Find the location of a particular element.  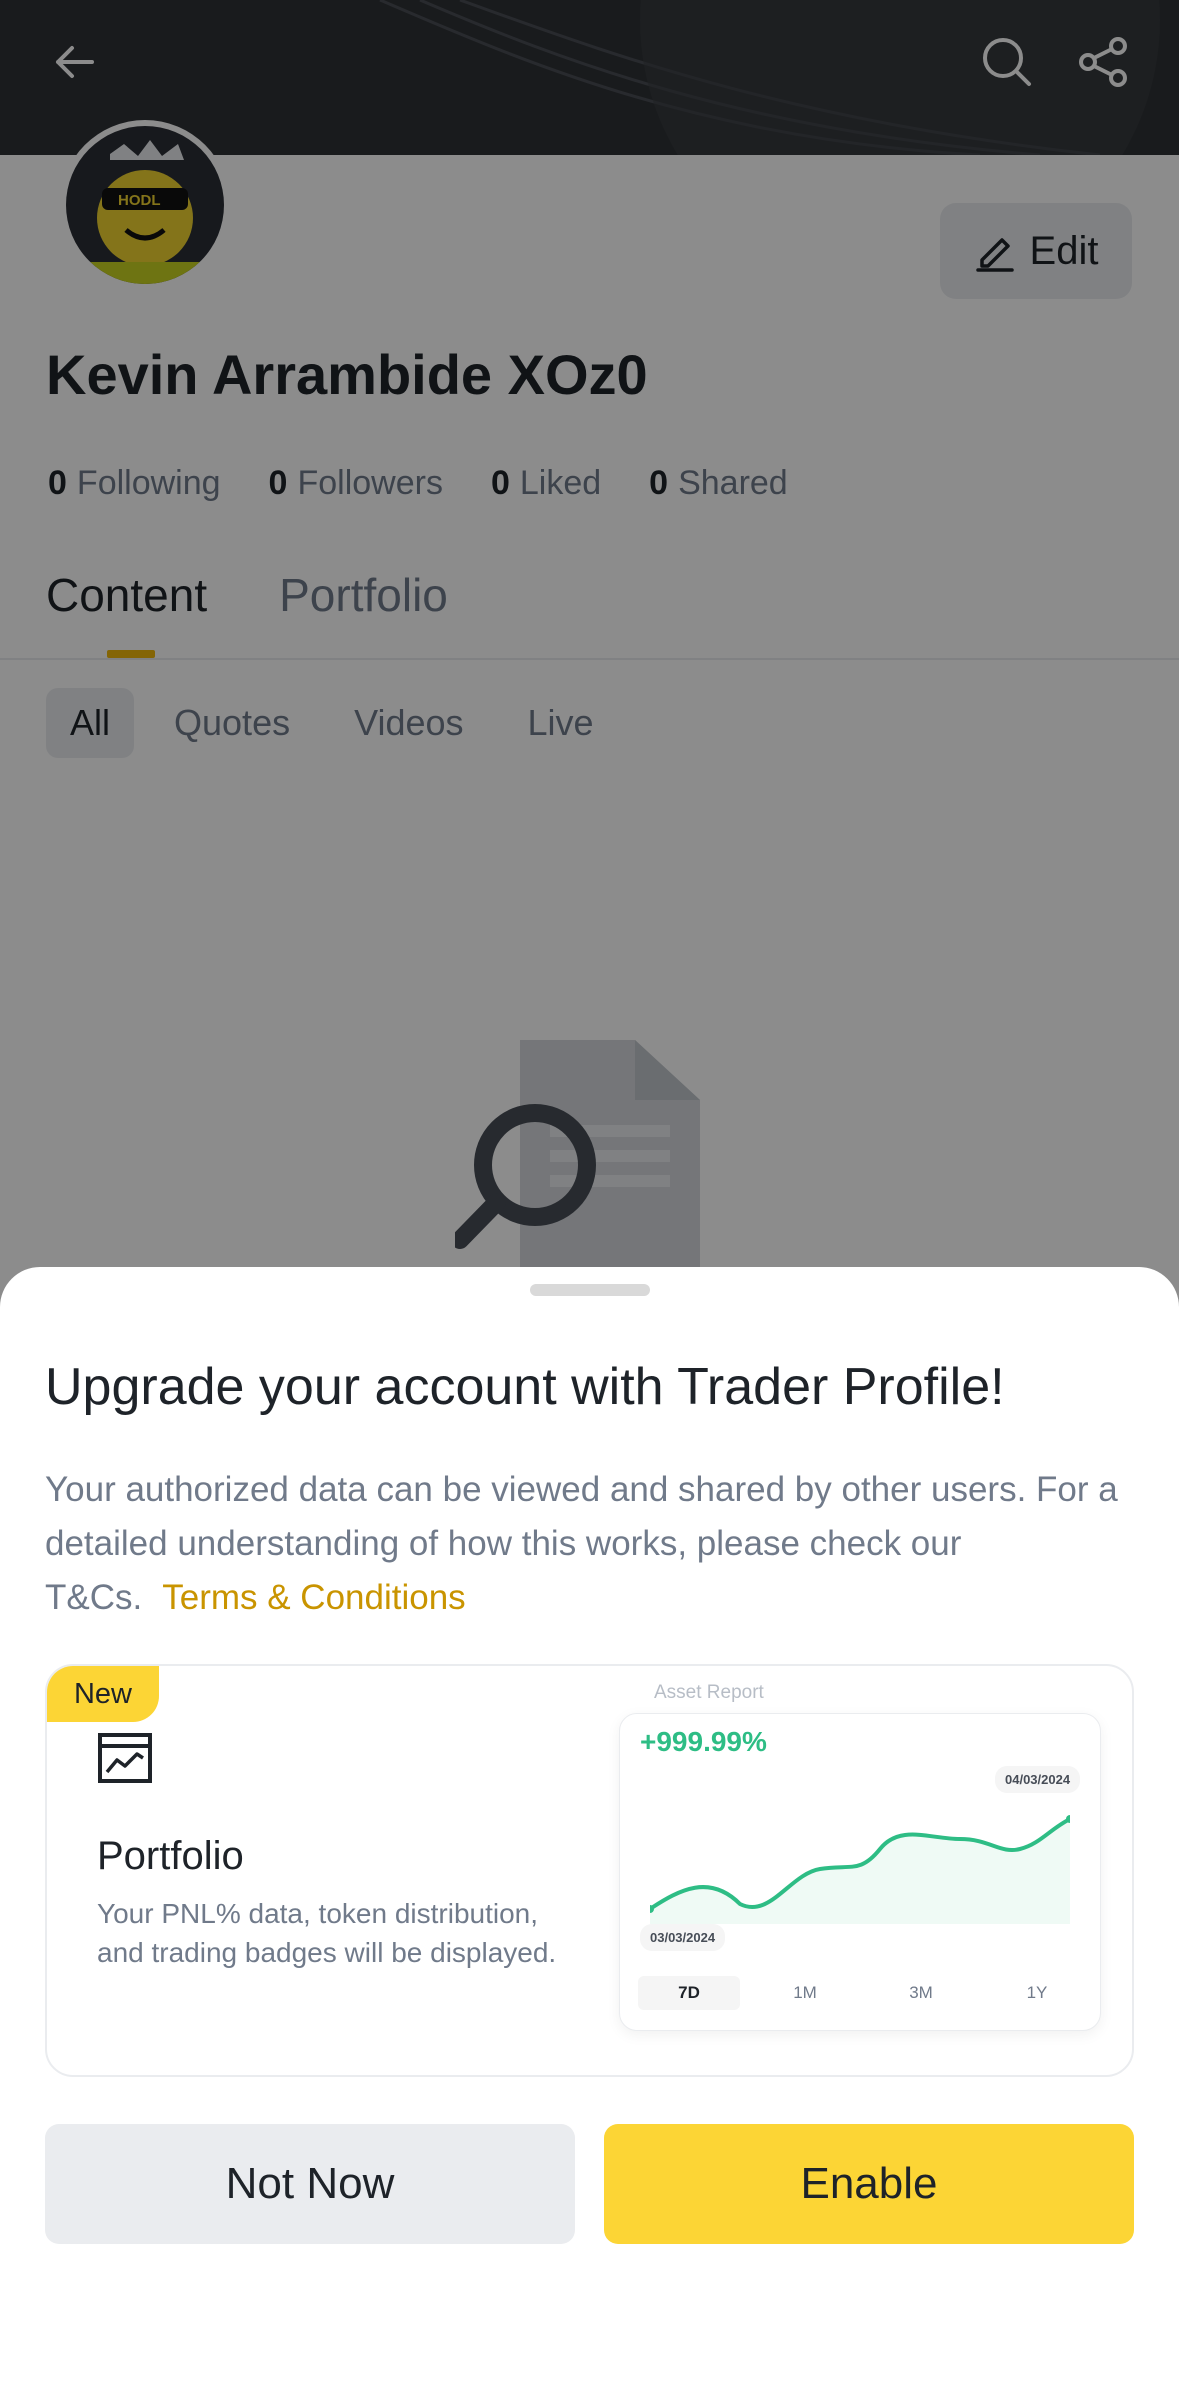

asset-report-header: Asset Report is located at coordinates (709, 1692).